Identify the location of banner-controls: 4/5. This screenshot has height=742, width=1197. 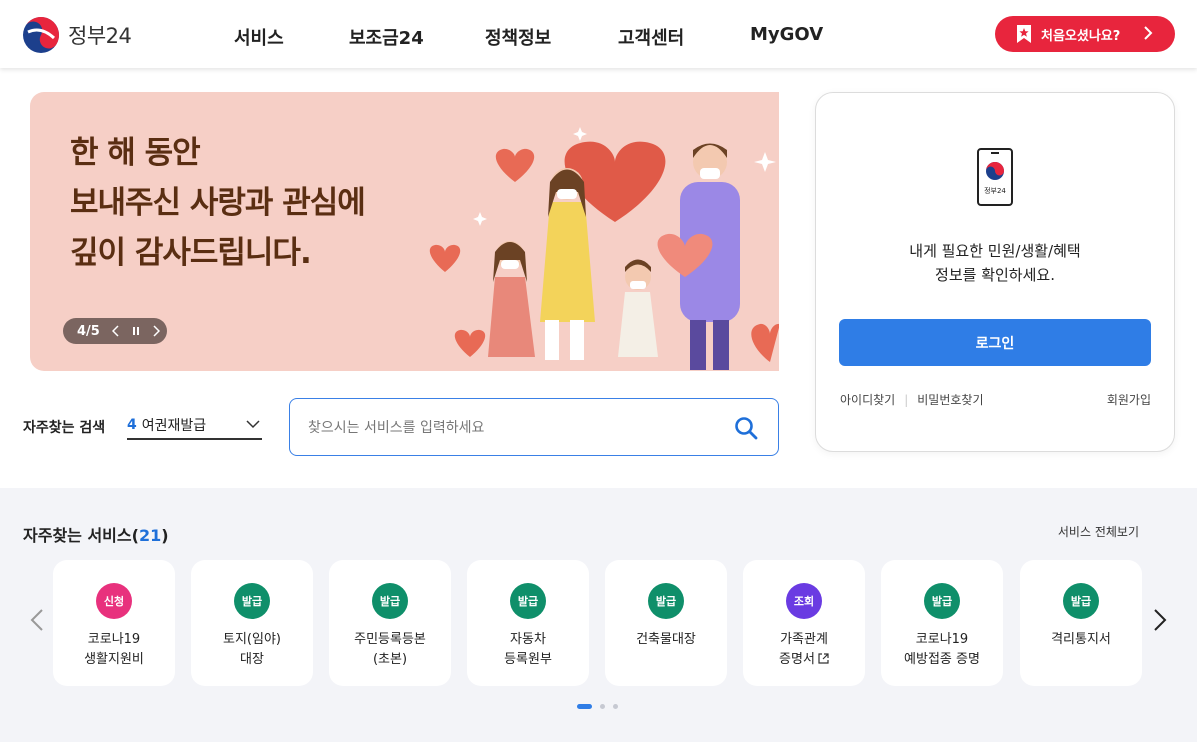
(115, 331).